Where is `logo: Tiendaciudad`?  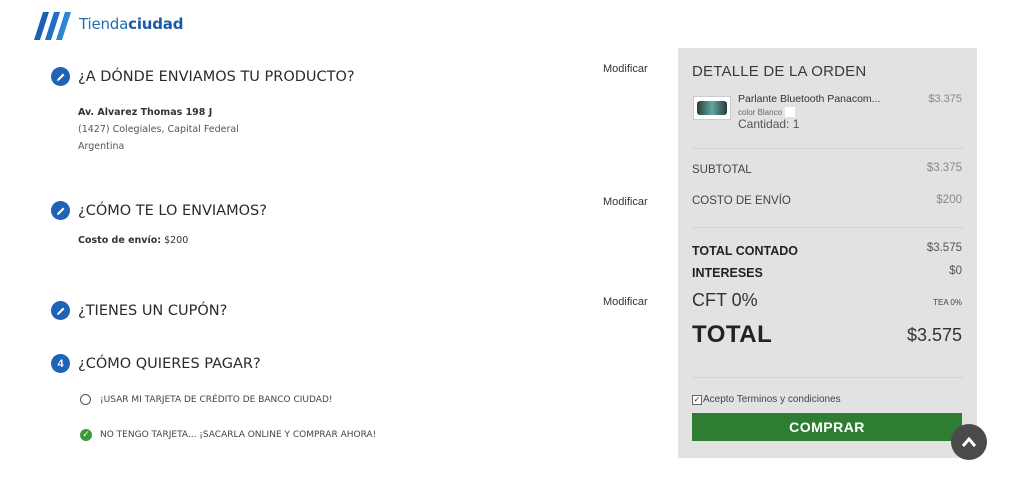 logo: Tiendaciudad is located at coordinates (108, 24).